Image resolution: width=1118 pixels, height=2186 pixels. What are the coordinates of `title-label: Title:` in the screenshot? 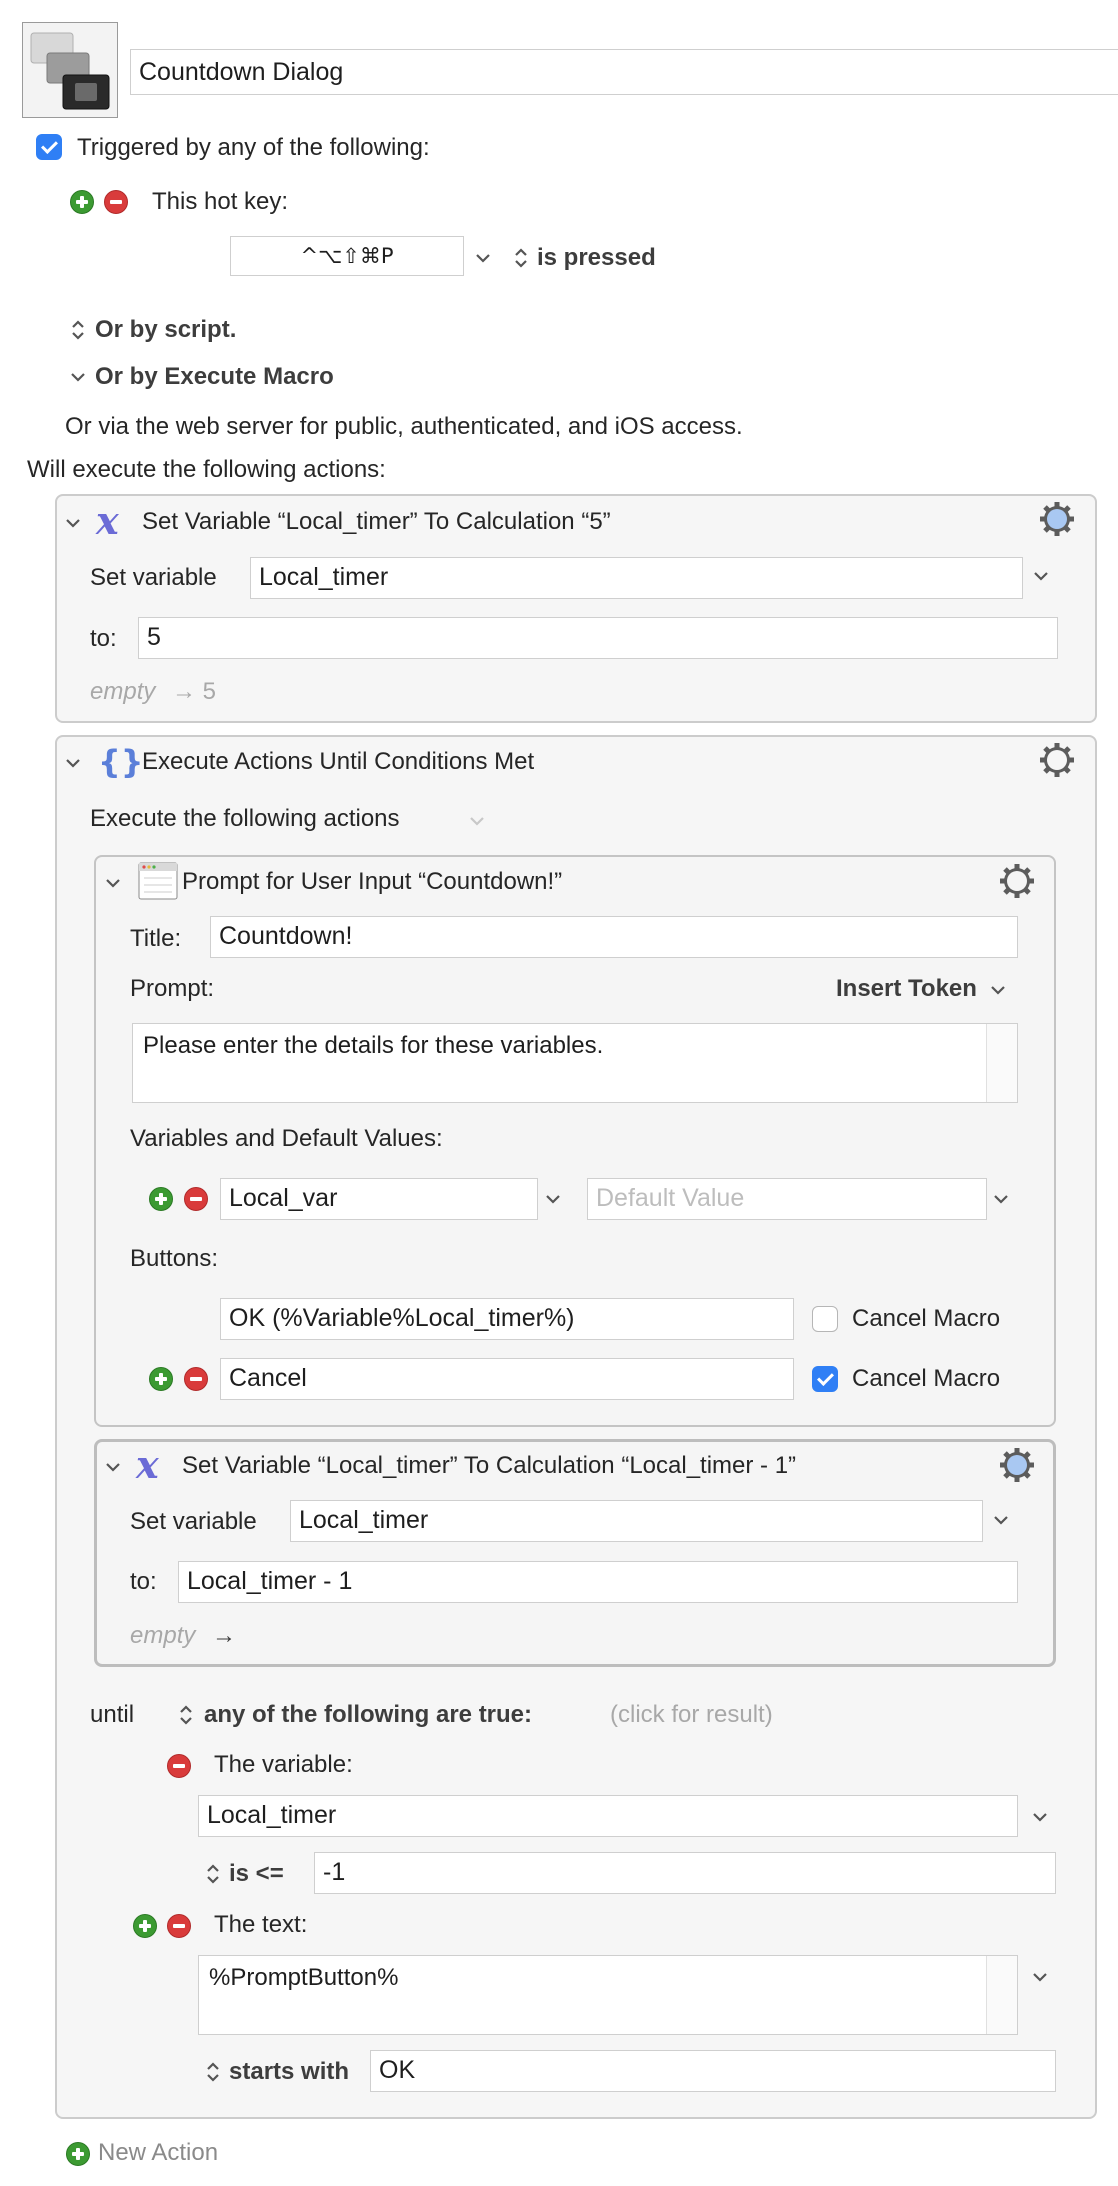 It's located at (156, 938).